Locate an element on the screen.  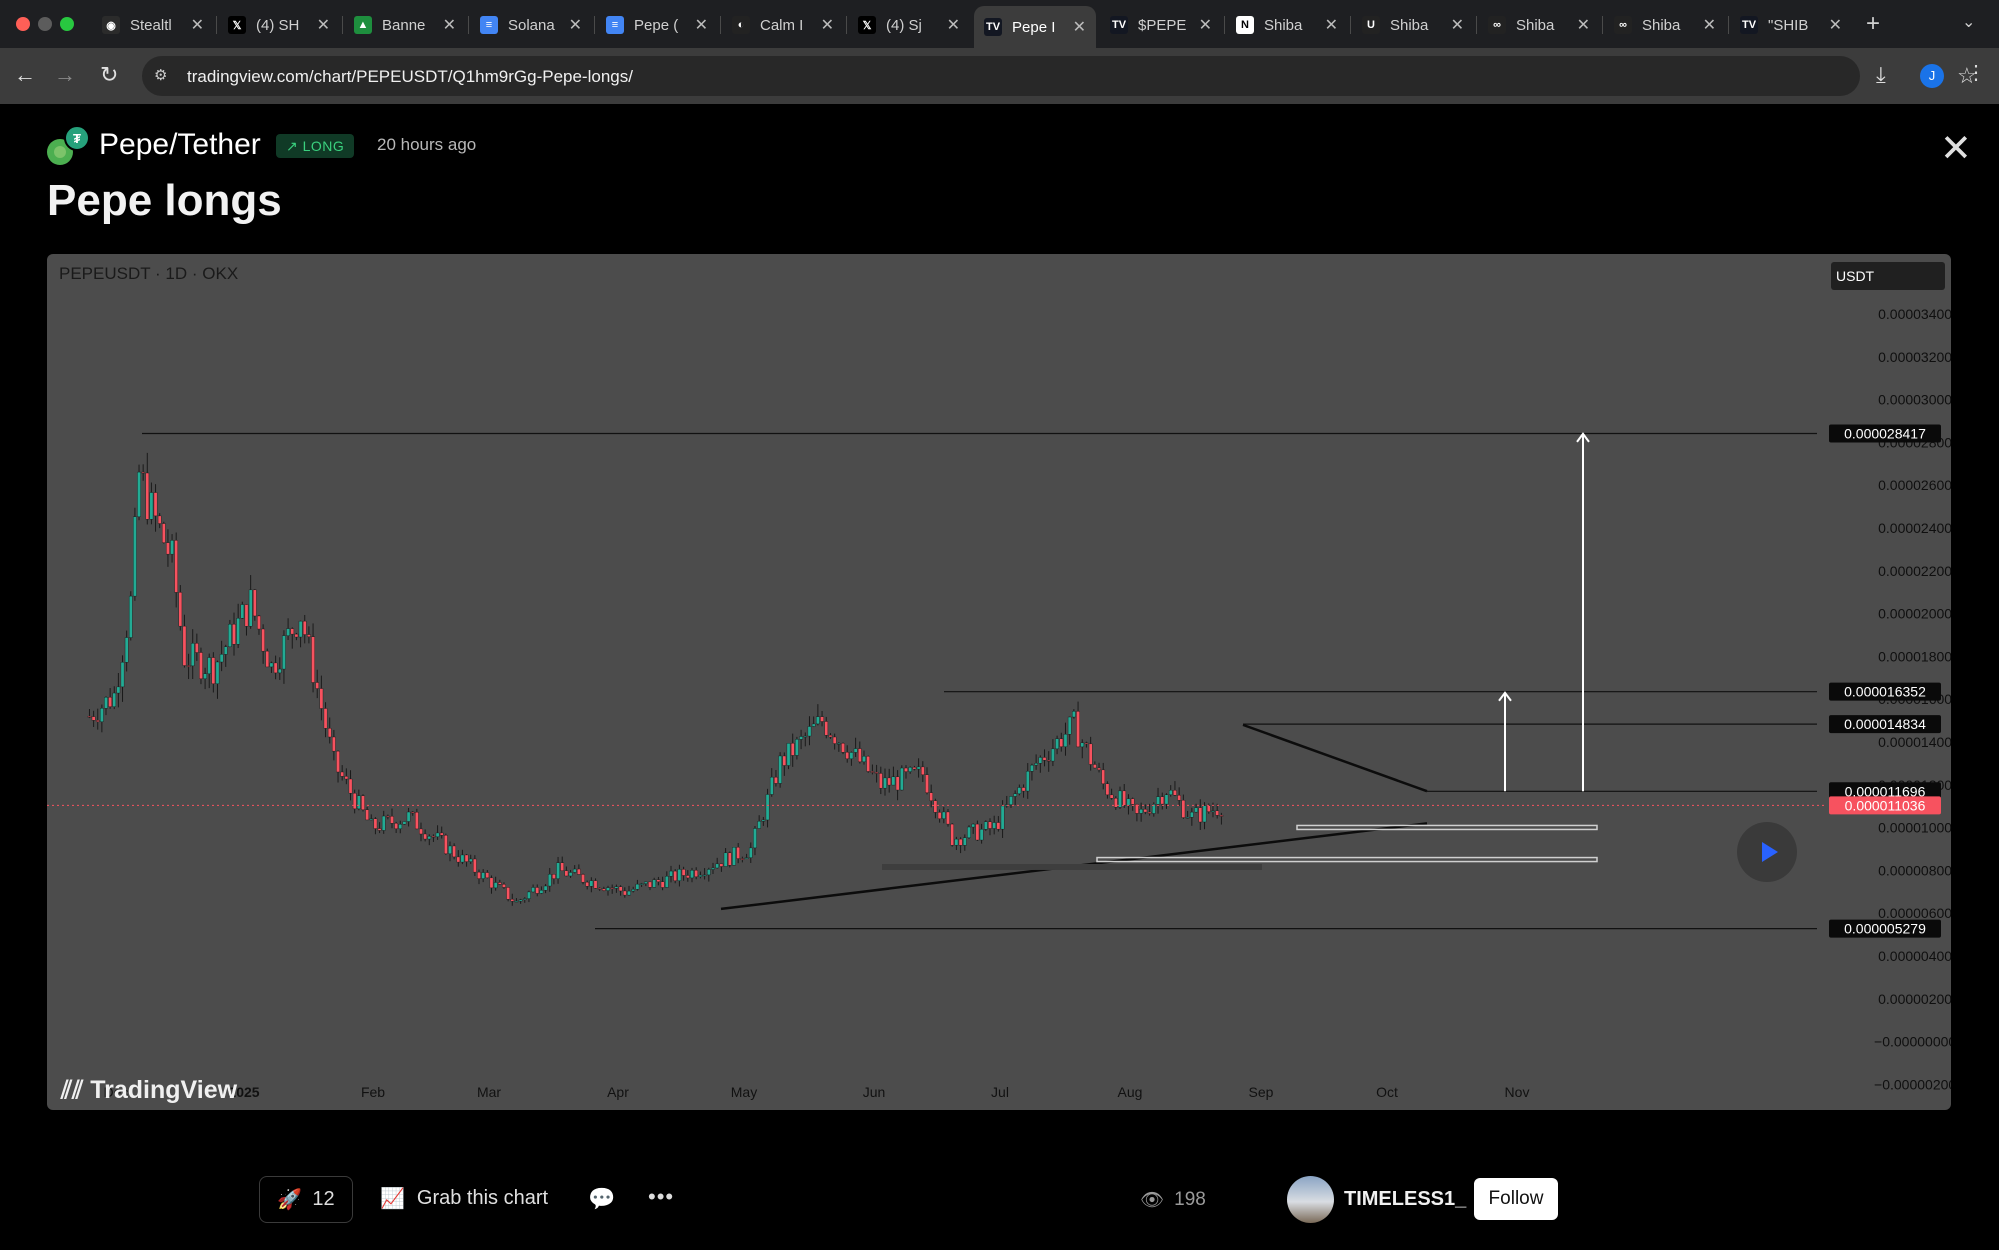
pepe-logo: ₮ is located at coordinates (68, 145).